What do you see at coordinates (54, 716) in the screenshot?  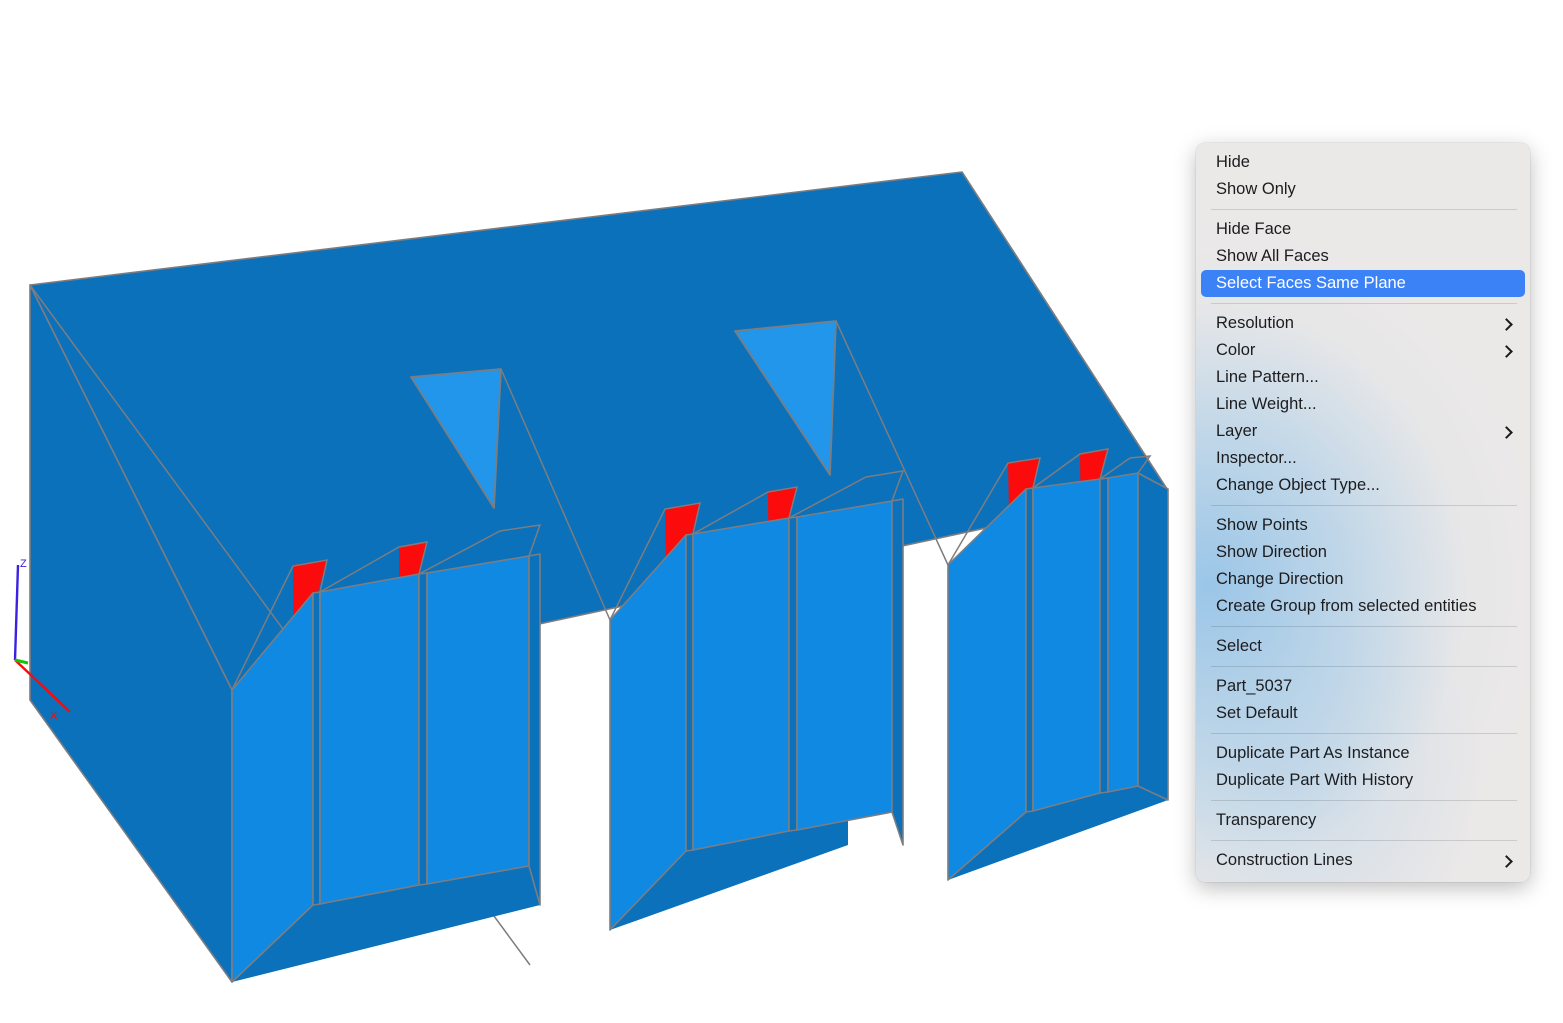 I see `axis-x-label: X` at bounding box center [54, 716].